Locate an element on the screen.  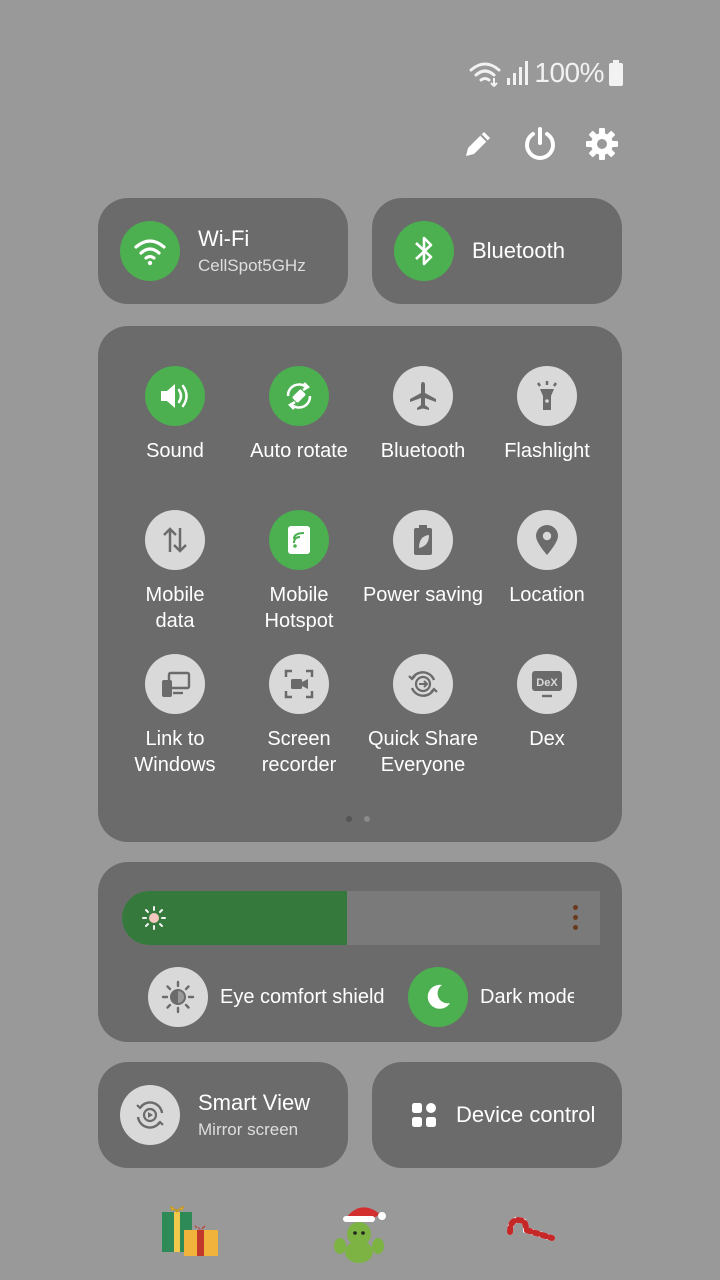
power-saving-toggle is located at coordinates (423, 540).